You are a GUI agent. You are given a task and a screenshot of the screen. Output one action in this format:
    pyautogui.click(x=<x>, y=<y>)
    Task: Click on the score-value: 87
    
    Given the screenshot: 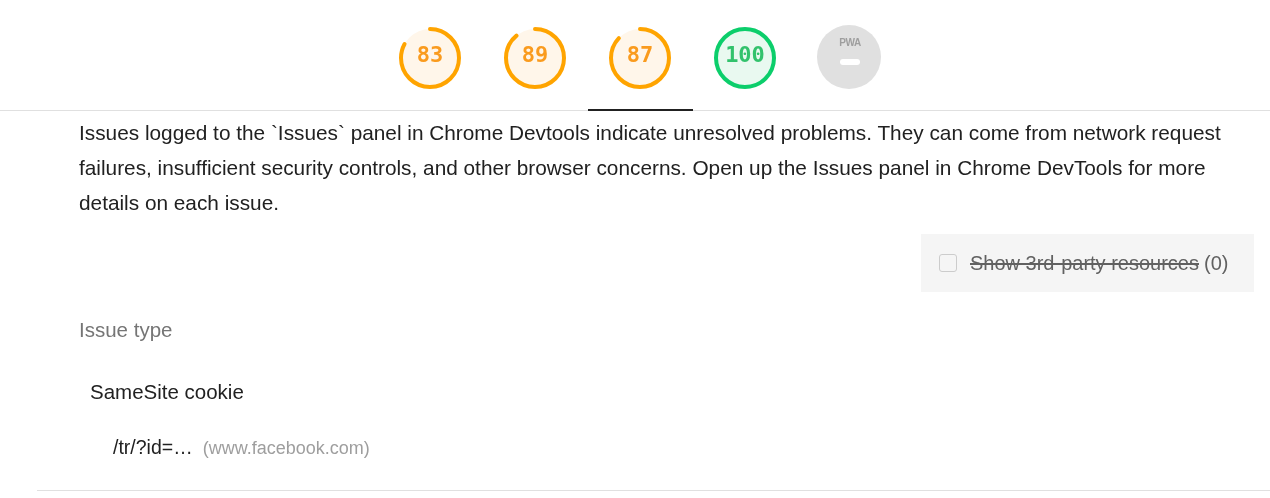 What is the action you would take?
    pyautogui.click(x=640, y=54)
    